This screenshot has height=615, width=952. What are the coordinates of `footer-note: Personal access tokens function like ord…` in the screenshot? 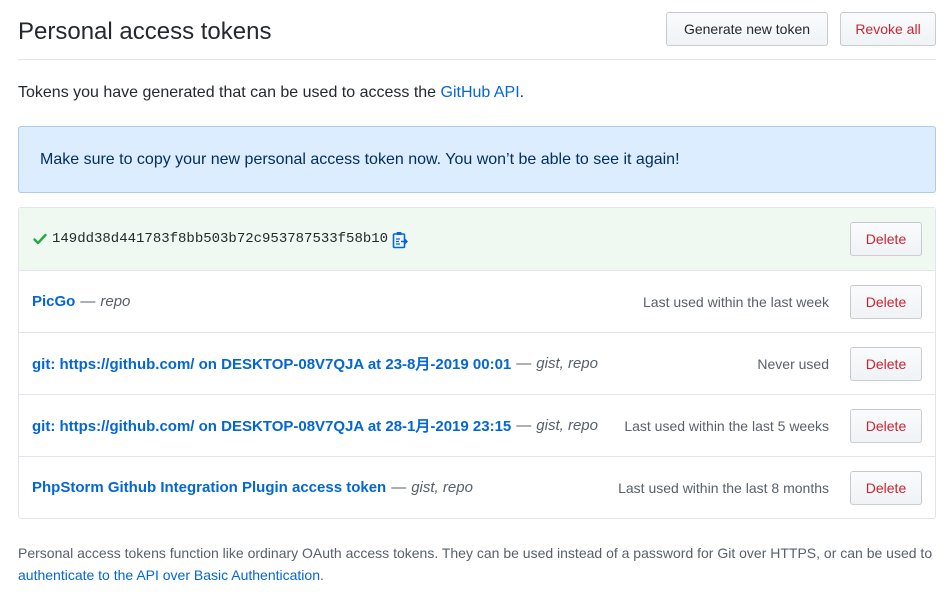 It's located at (475, 564).